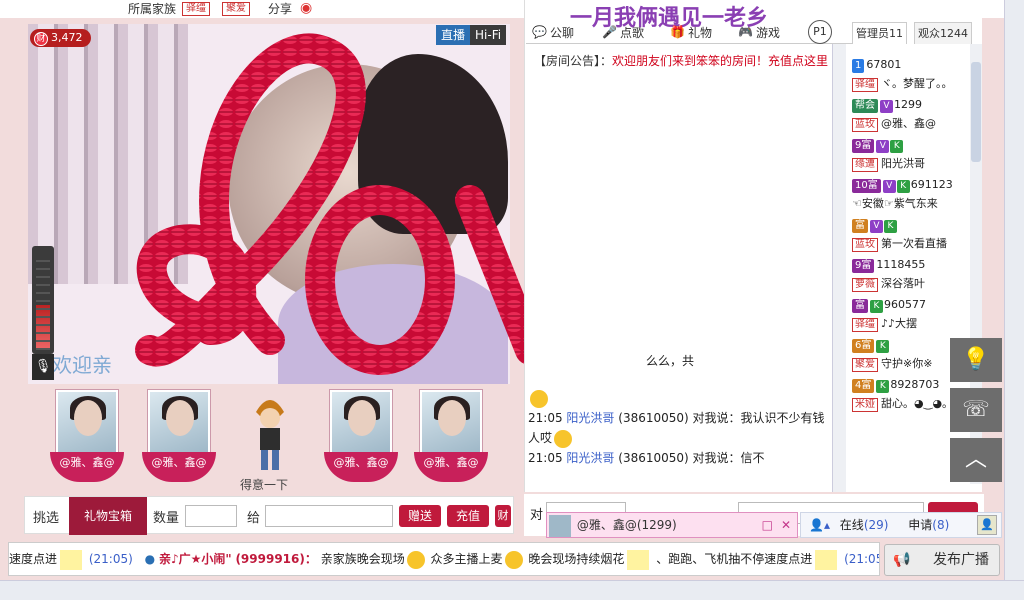 This screenshot has height=600, width=1024. What do you see at coordinates (152, 9) in the screenshot?
I see `family-label: 所属家族` at bounding box center [152, 9].